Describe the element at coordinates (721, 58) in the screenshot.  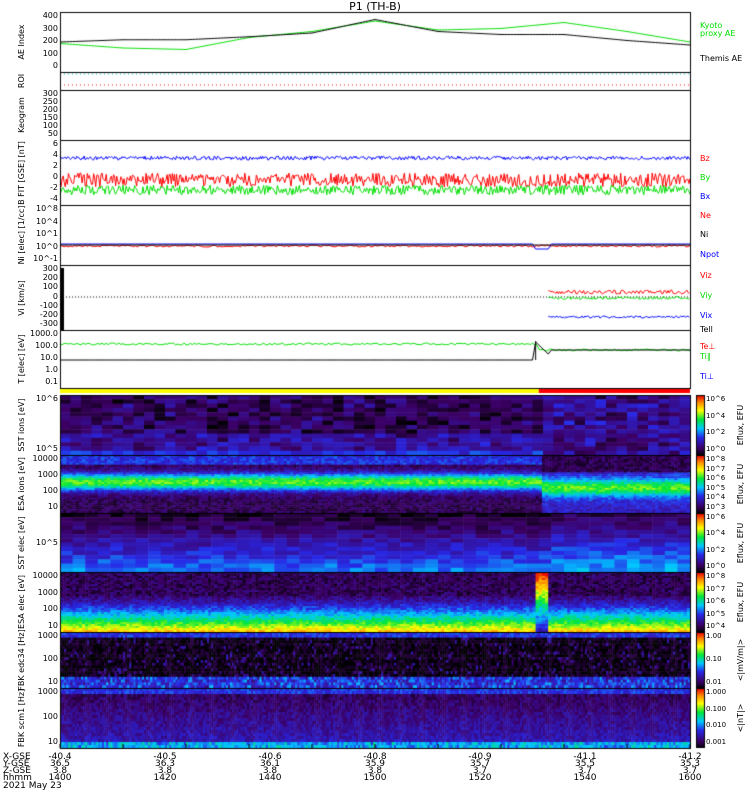
I see `legend-ae-1: Themis AE` at that location.